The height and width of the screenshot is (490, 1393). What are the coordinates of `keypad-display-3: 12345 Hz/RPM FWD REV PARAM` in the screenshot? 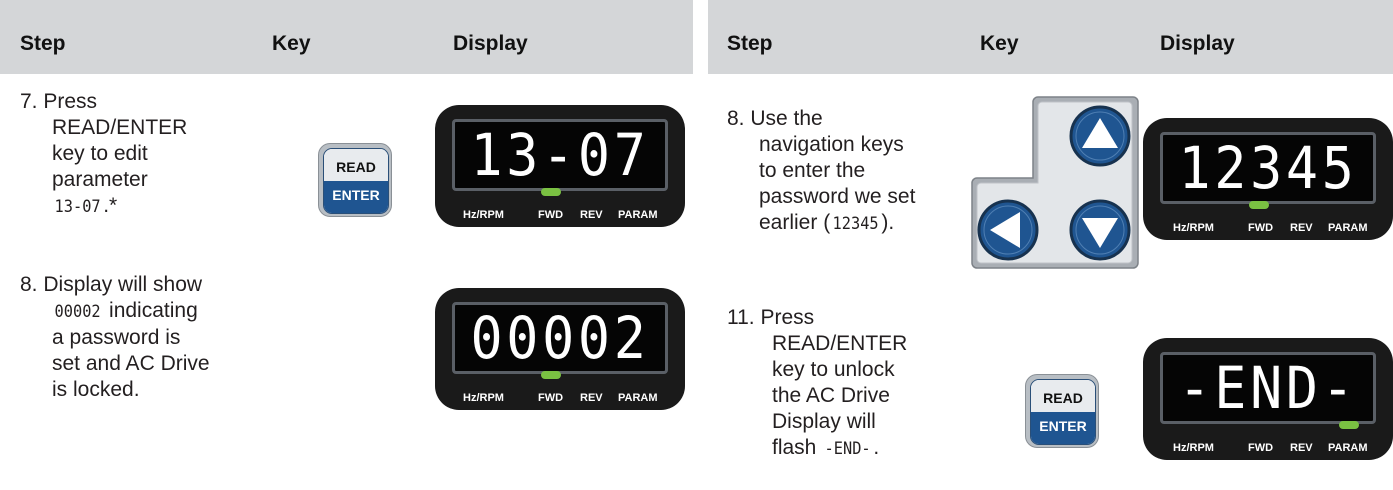 It's located at (1268, 179).